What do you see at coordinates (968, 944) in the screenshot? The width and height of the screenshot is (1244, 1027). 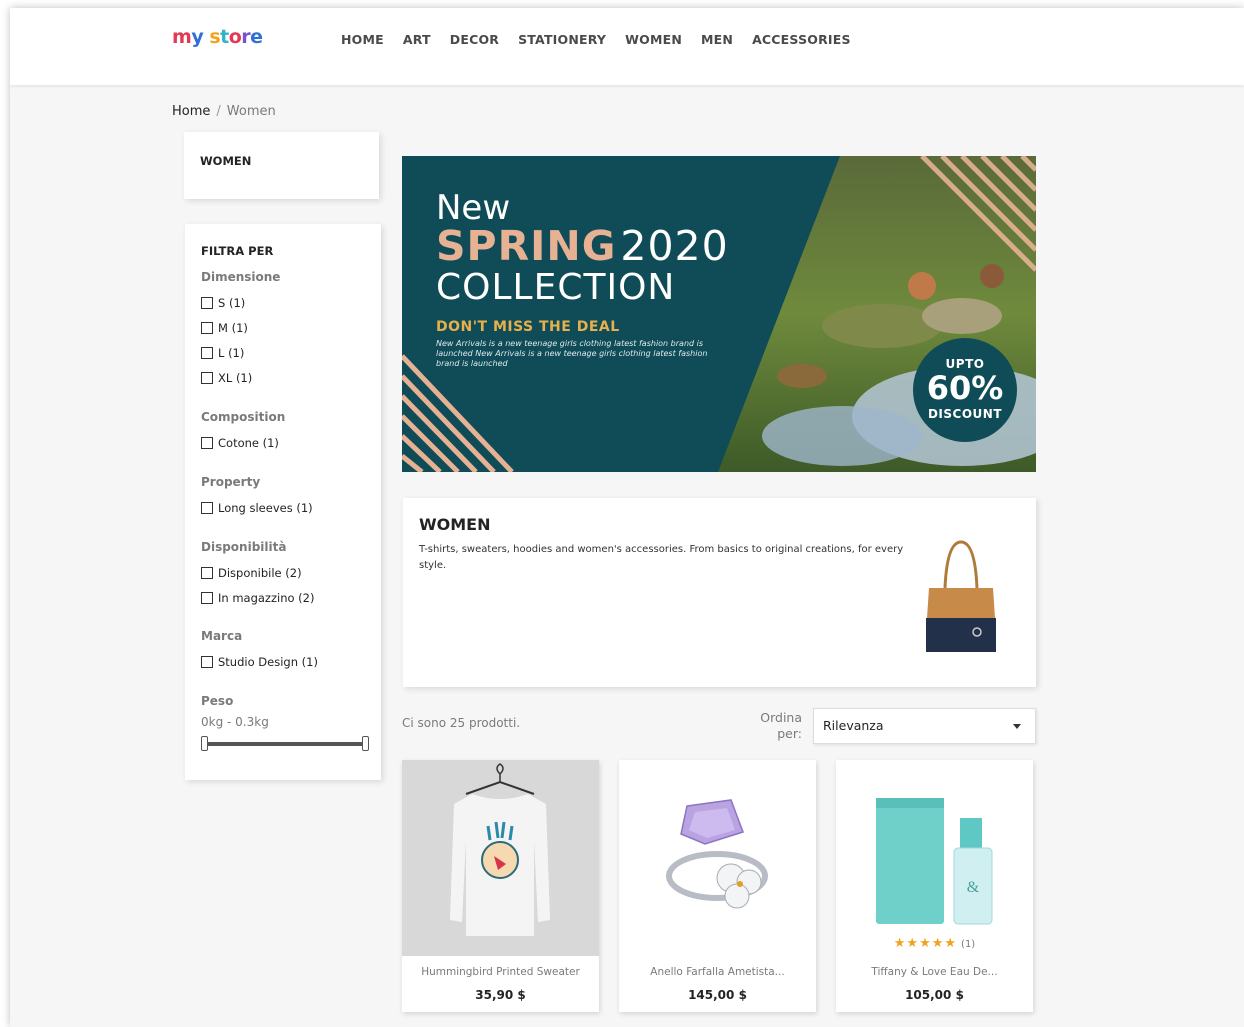 I see `review-count: (1)` at bounding box center [968, 944].